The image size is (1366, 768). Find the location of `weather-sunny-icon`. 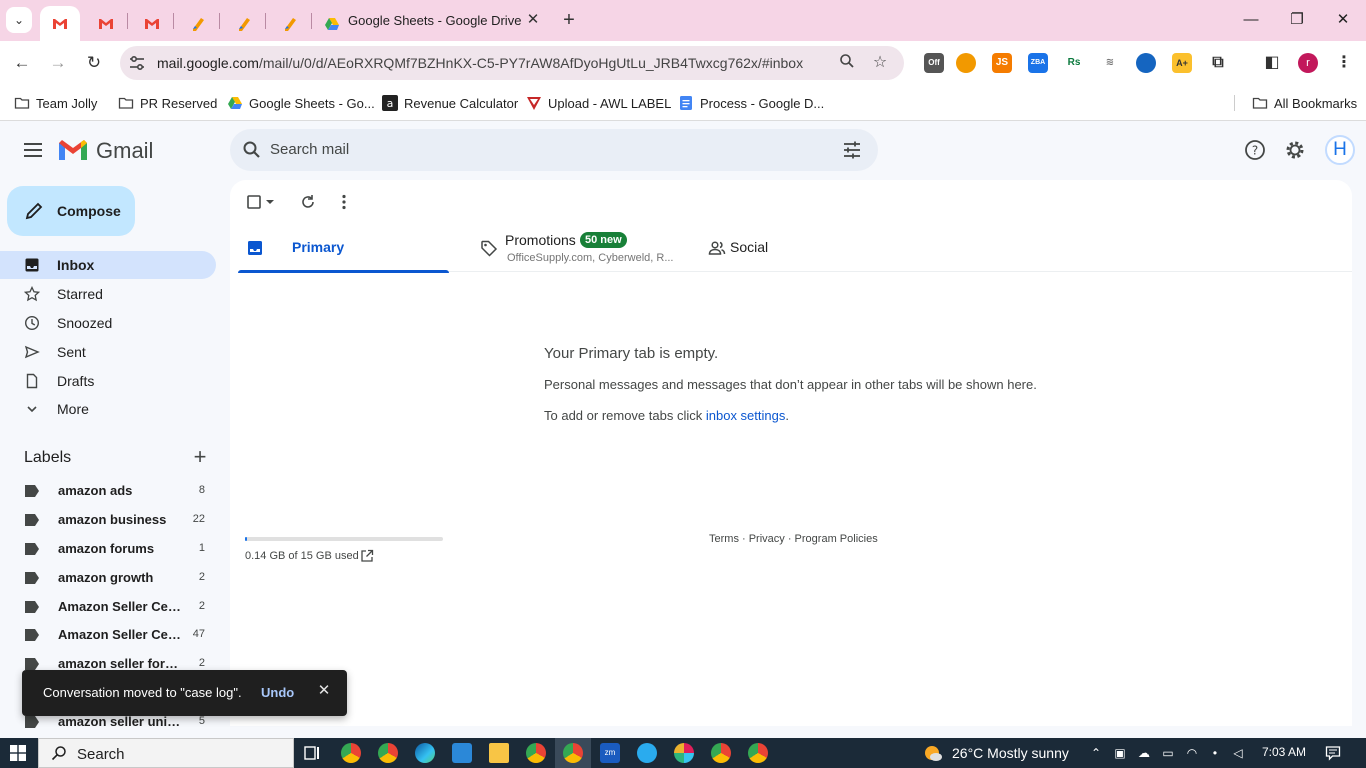

weather-sunny-icon is located at coordinates (933, 753).